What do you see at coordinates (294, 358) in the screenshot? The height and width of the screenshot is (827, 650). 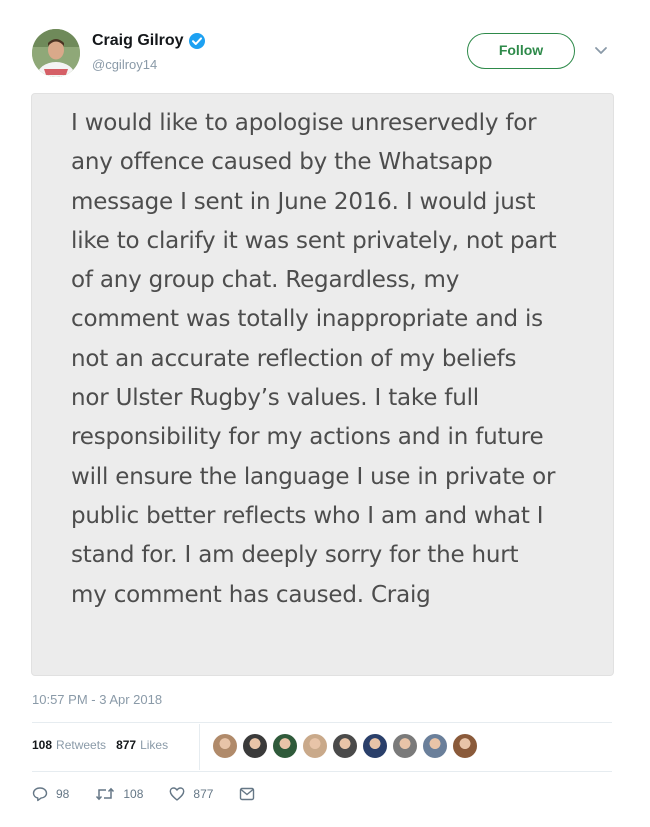 I see `statement-line: not an accurate reflection of my beliefs` at bounding box center [294, 358].